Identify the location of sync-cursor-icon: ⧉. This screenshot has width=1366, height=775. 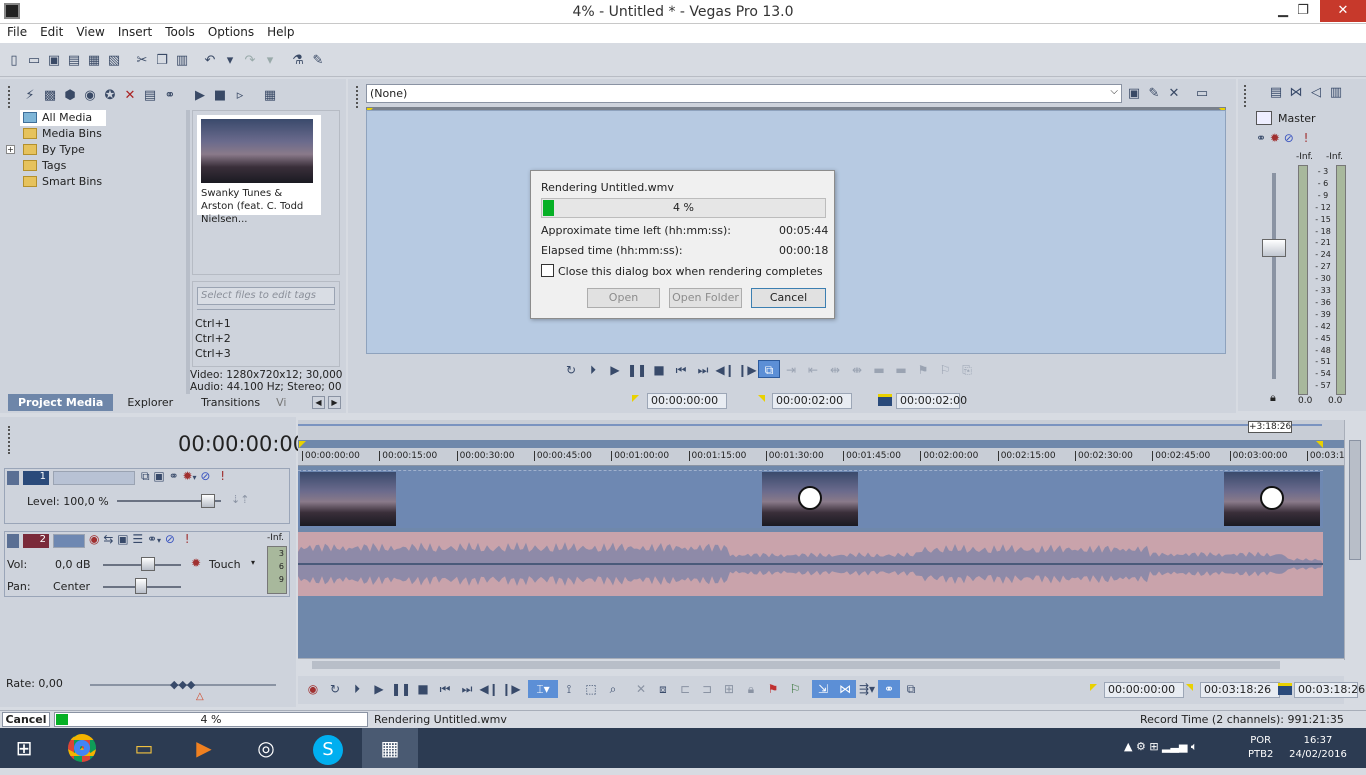
(769, 369).